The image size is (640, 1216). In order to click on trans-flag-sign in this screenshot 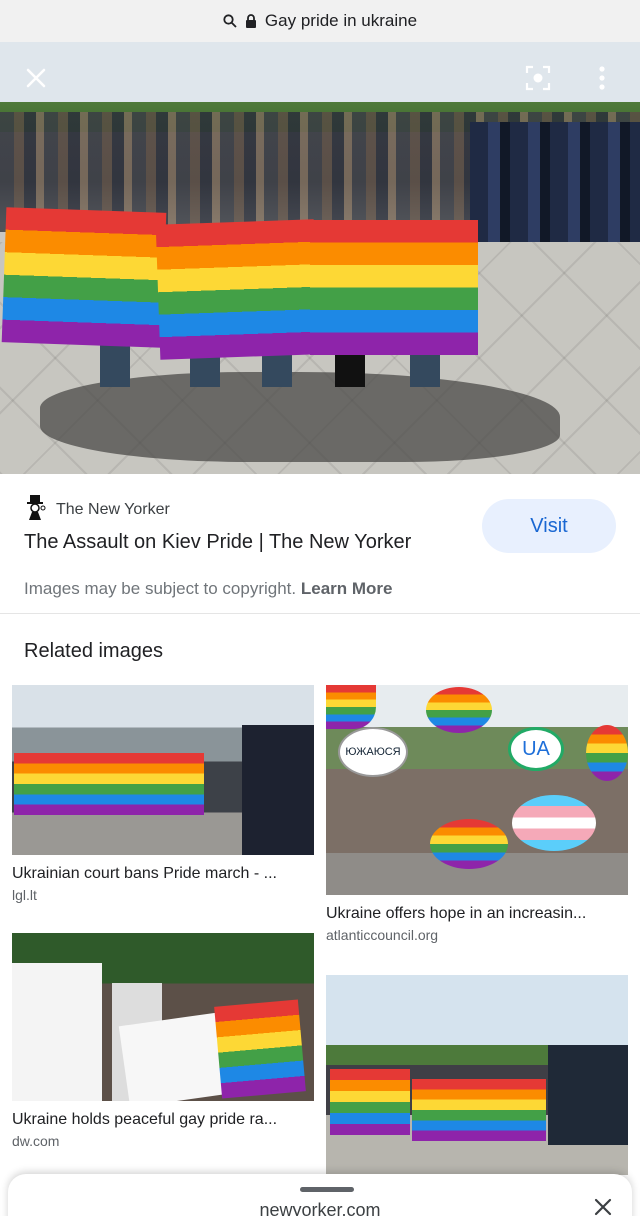, I will do `click(554, 823)`.